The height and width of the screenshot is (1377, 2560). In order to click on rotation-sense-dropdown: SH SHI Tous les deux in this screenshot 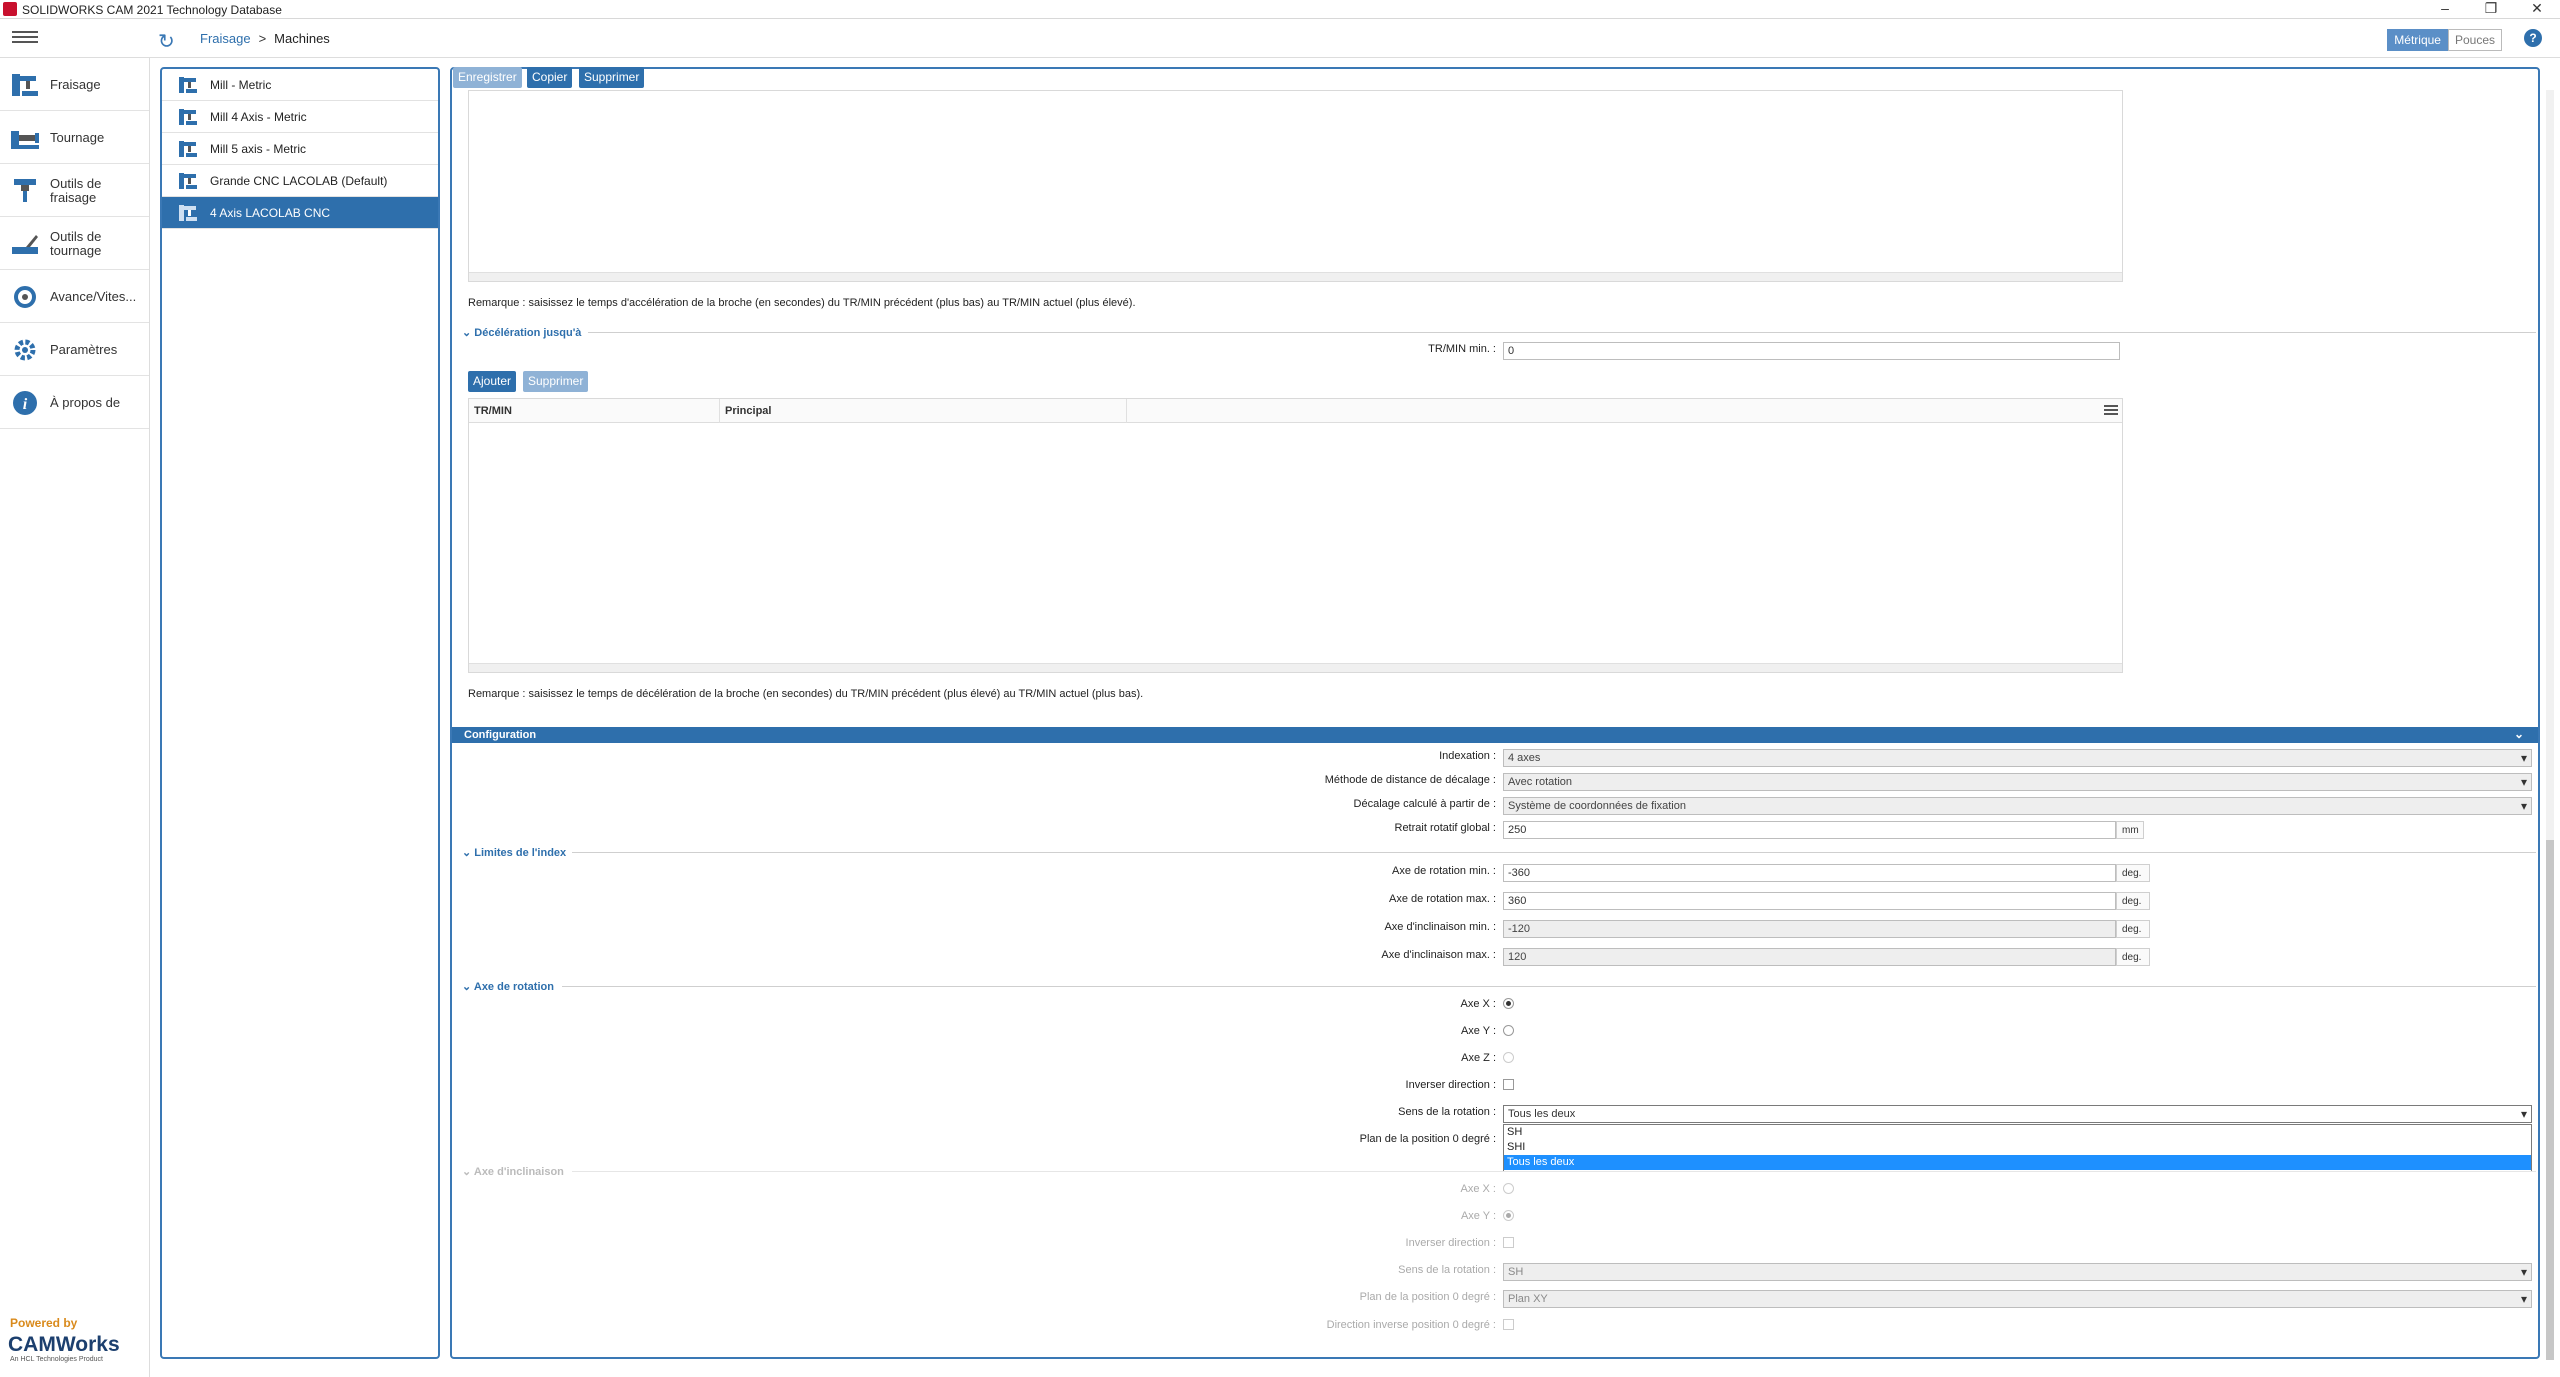, I will do `click(2017, 1148)`.